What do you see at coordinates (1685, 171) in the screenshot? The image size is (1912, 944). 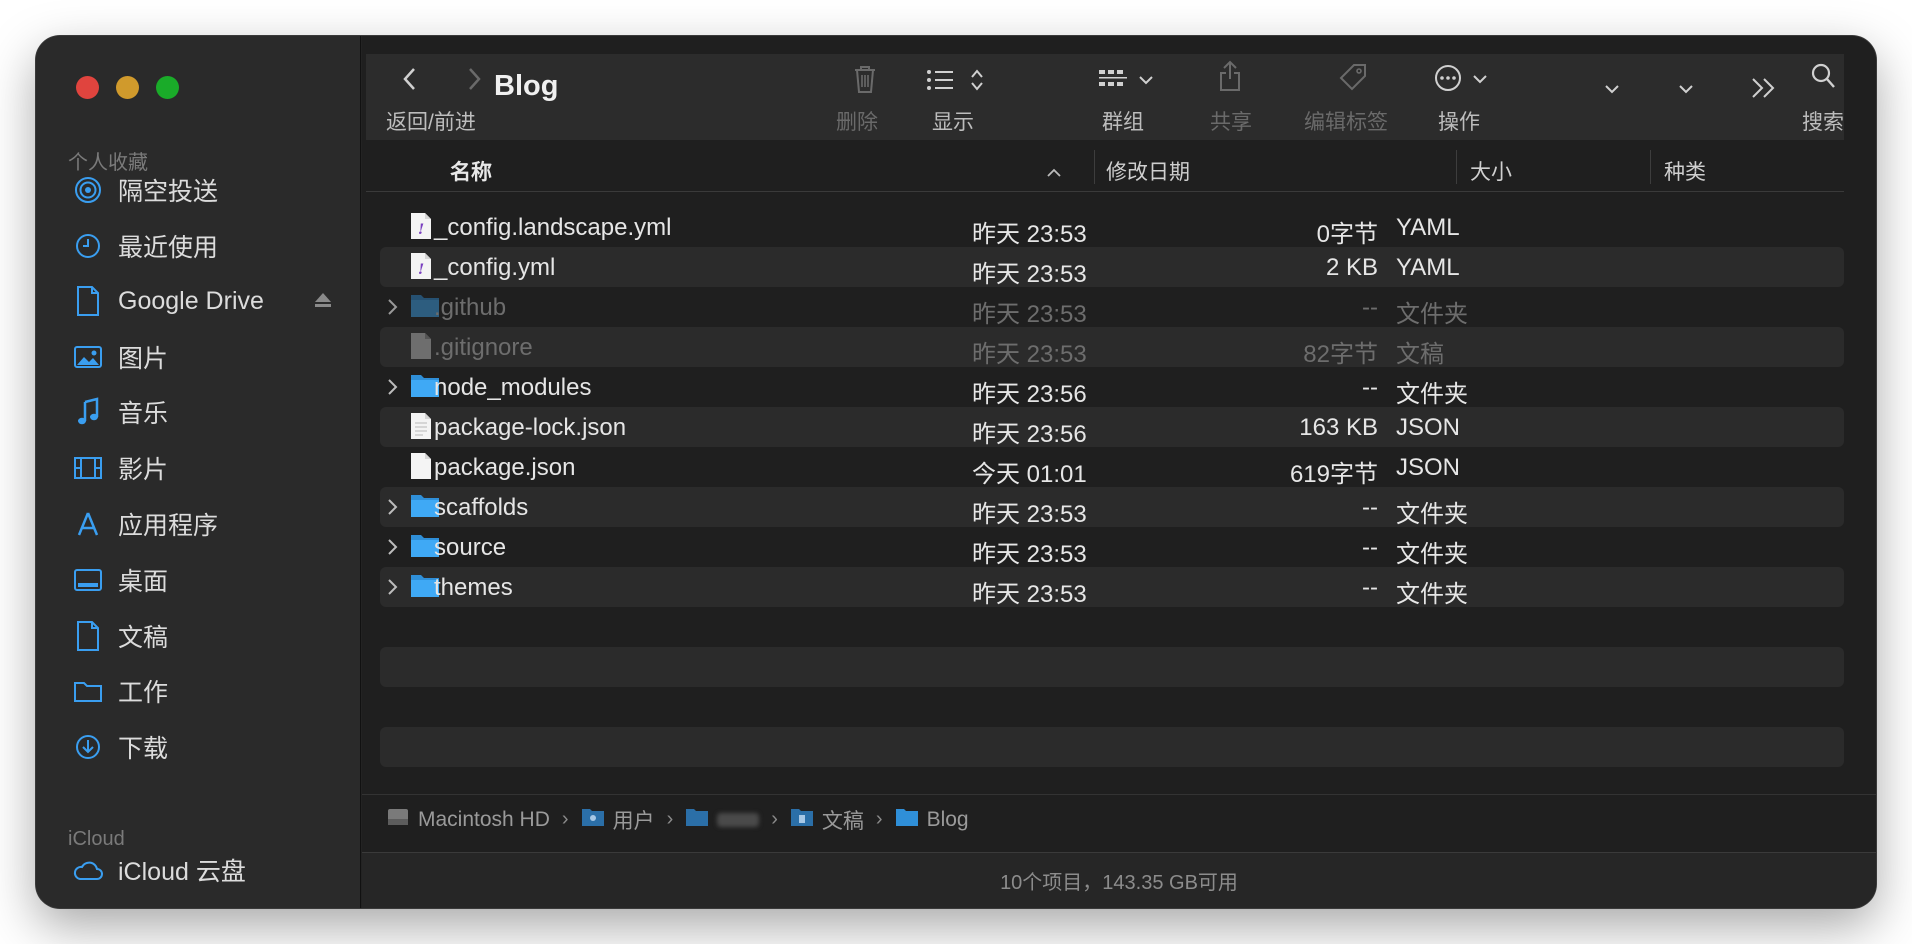 I see `column-kind: 种类` at bounding box center [1685, 171].